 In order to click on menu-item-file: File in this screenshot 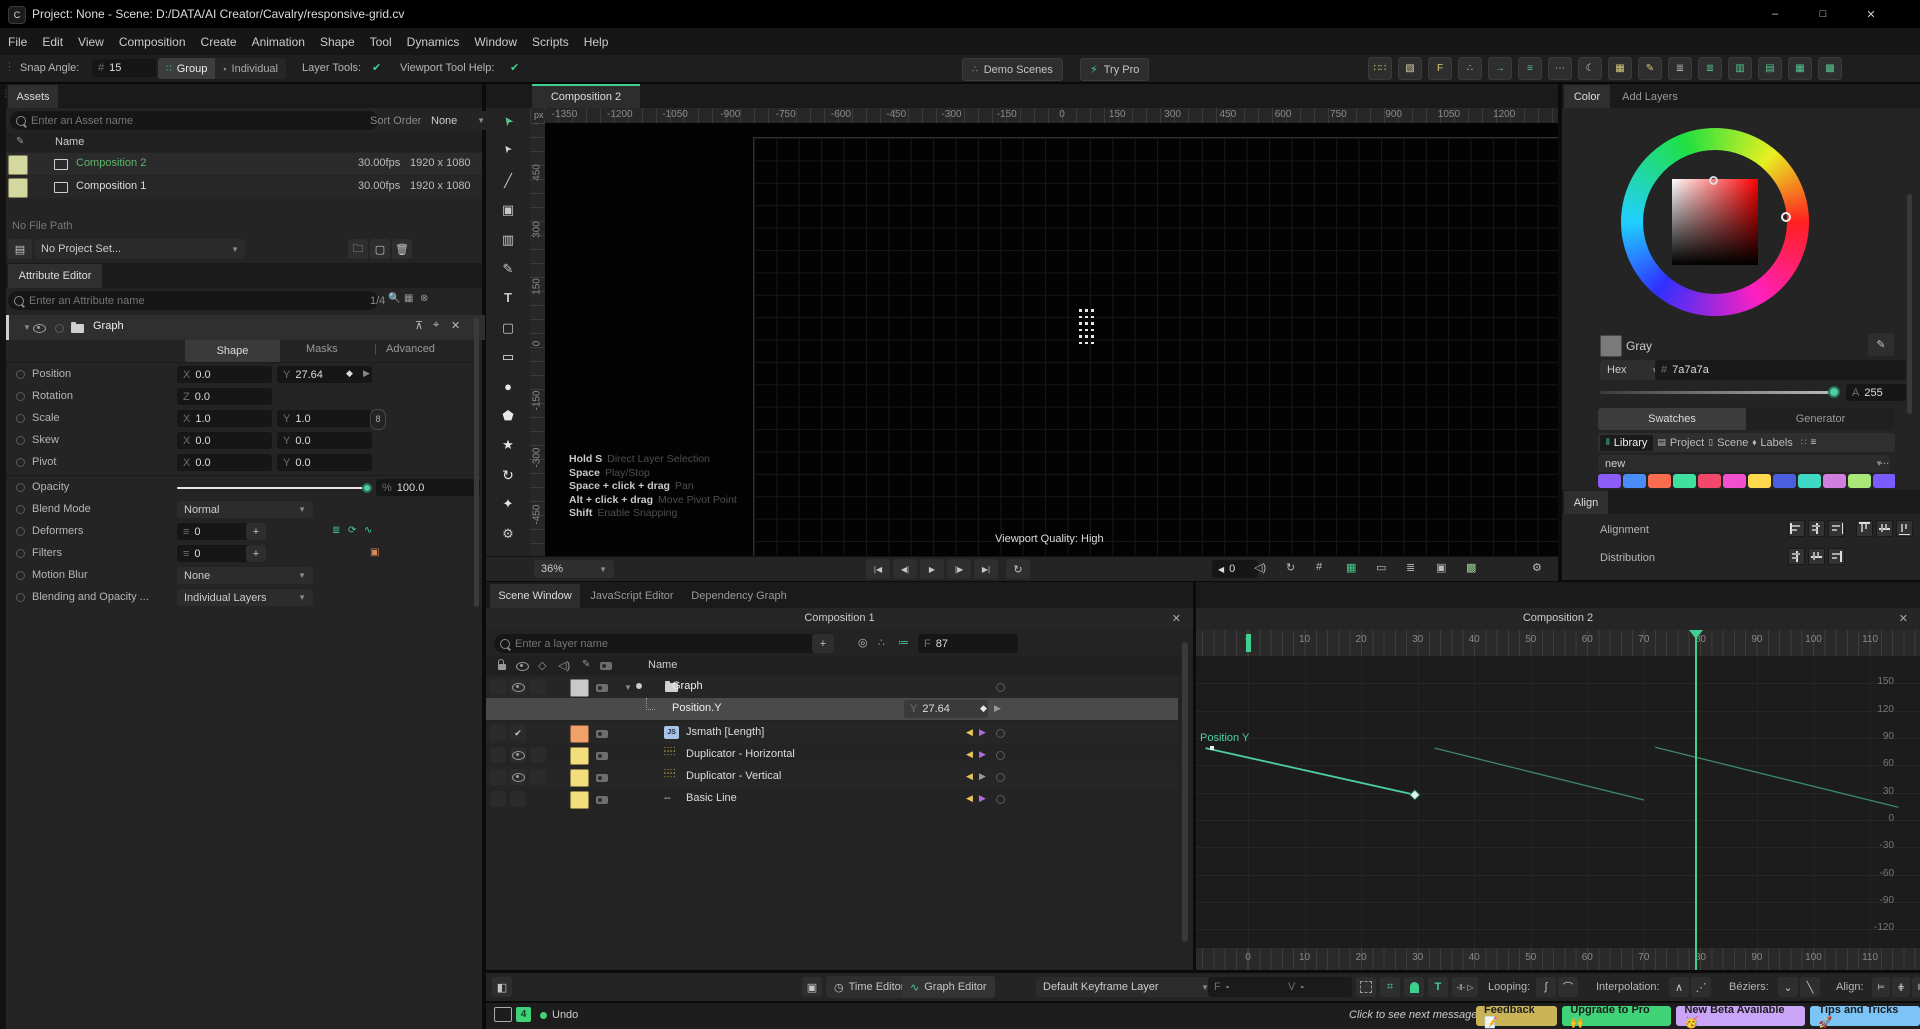, I will do `click(17, 42)`.